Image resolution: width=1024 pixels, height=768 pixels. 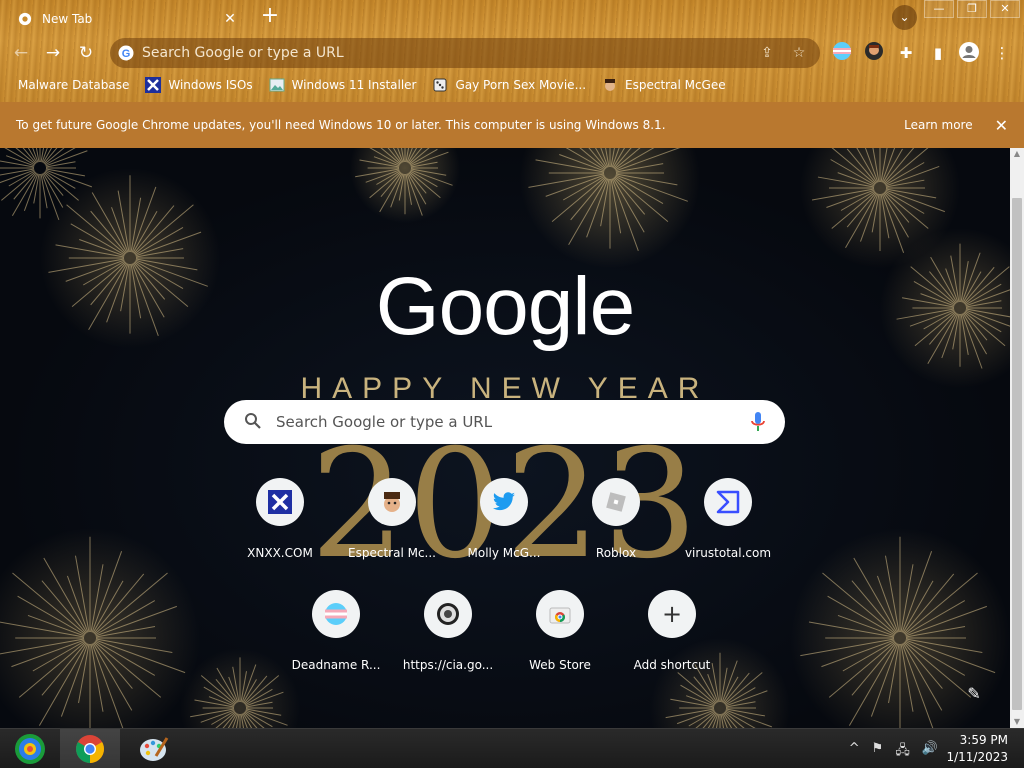 What do you see at coordinates (842, 53) in the screenshot?
I see `trans-flag-extension-icon` at bounding box center [842, 53].